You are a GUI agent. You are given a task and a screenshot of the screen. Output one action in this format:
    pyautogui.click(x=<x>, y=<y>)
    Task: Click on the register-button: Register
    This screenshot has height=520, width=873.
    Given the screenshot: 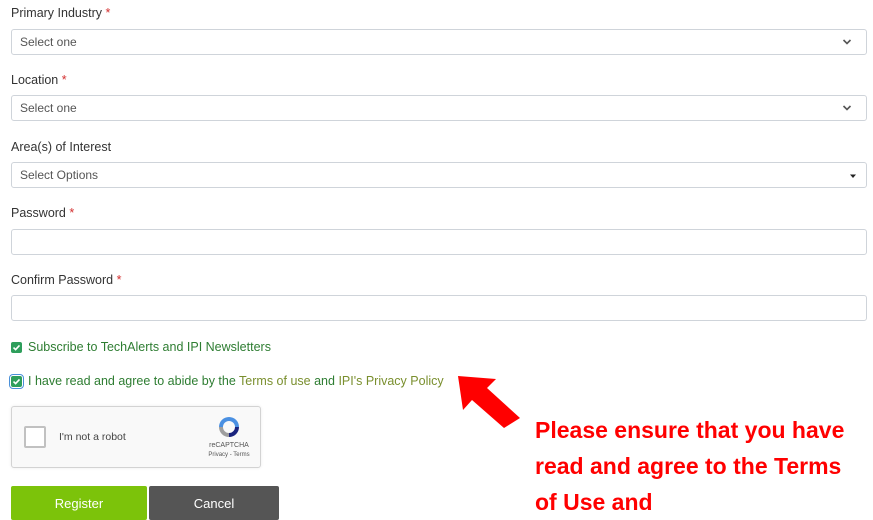 What is the action you would take?
    pyautogui.click(x=79, y=503)
    